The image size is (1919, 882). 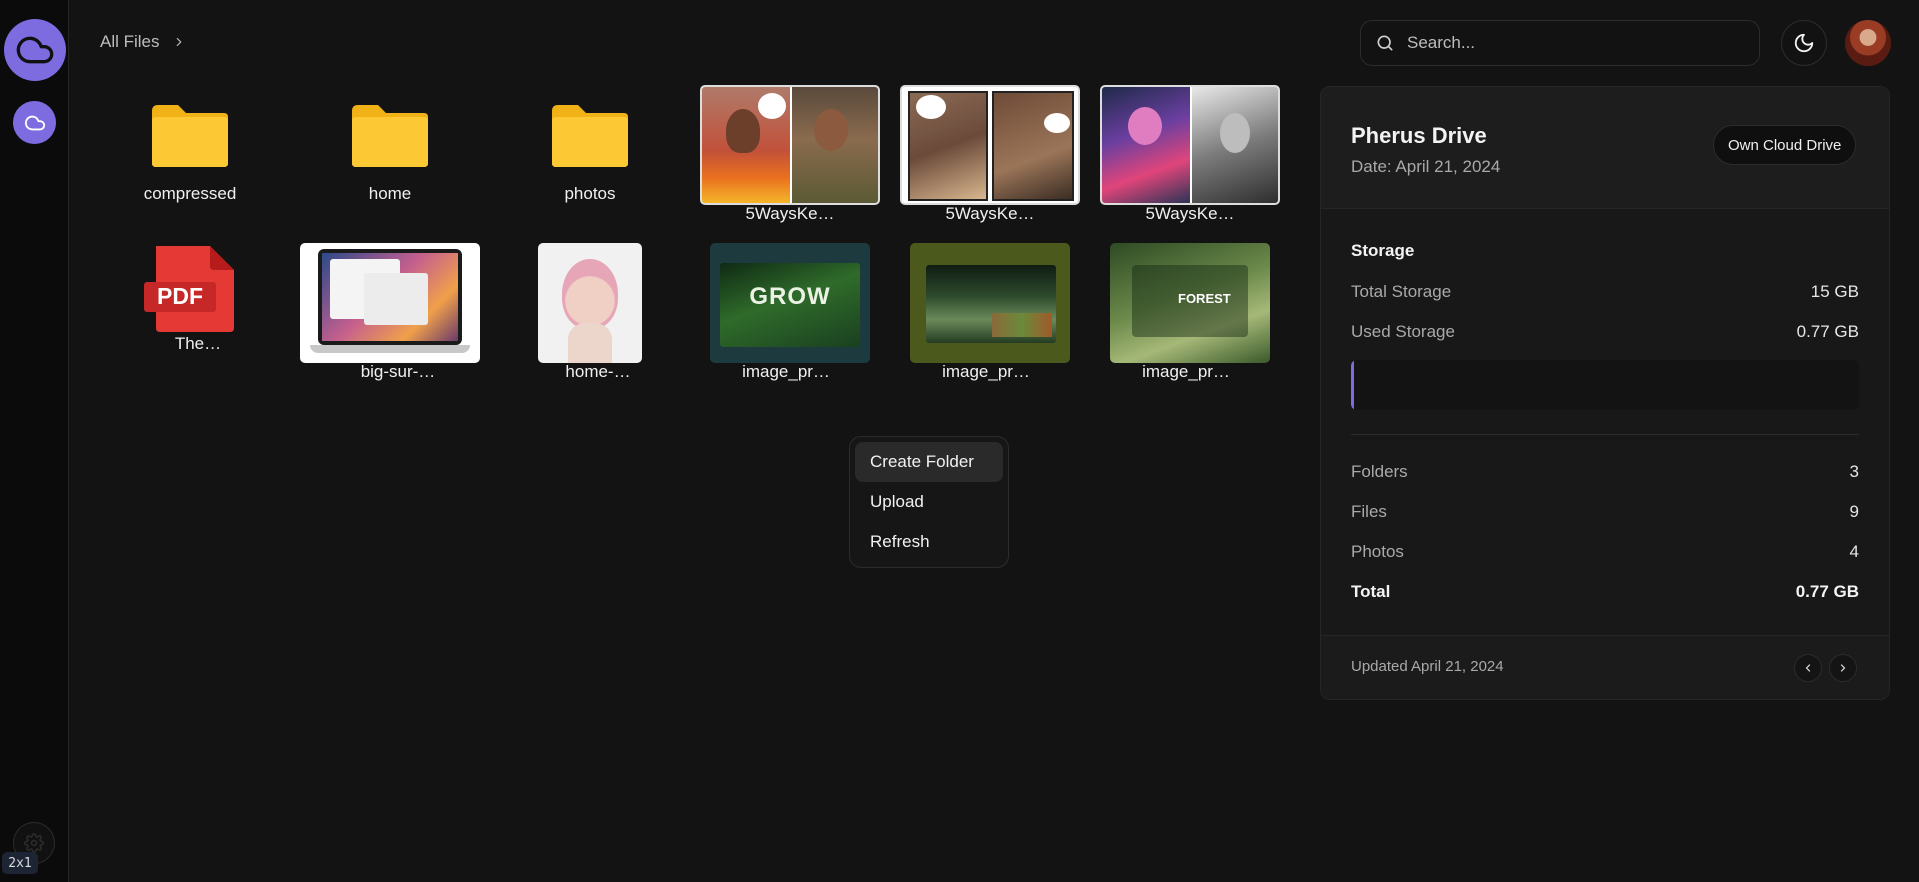 I want to click on laptop-thumbnail, so click(x=390, y=303).